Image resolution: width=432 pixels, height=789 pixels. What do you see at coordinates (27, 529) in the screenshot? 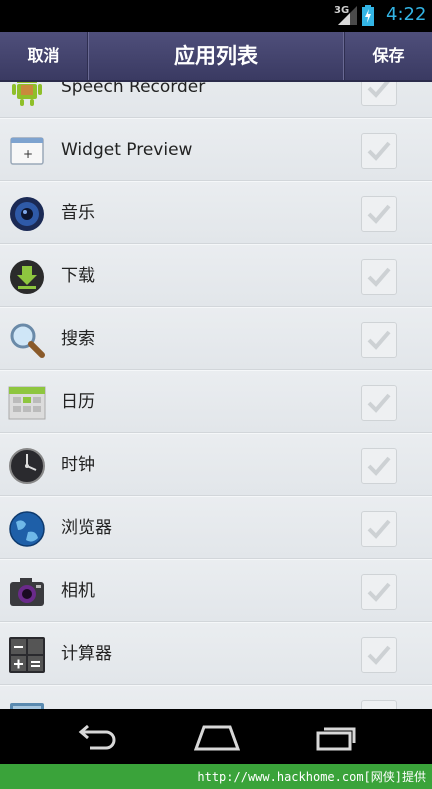
I see `globe-icon` at bounding box center [27, 529].